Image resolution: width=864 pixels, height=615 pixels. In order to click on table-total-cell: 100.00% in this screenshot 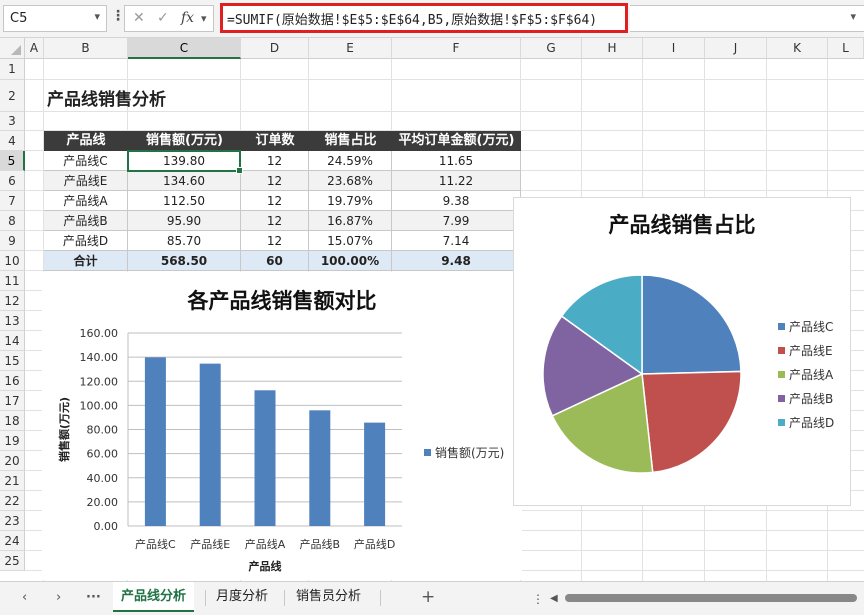, I will do `click(350, 261)`.